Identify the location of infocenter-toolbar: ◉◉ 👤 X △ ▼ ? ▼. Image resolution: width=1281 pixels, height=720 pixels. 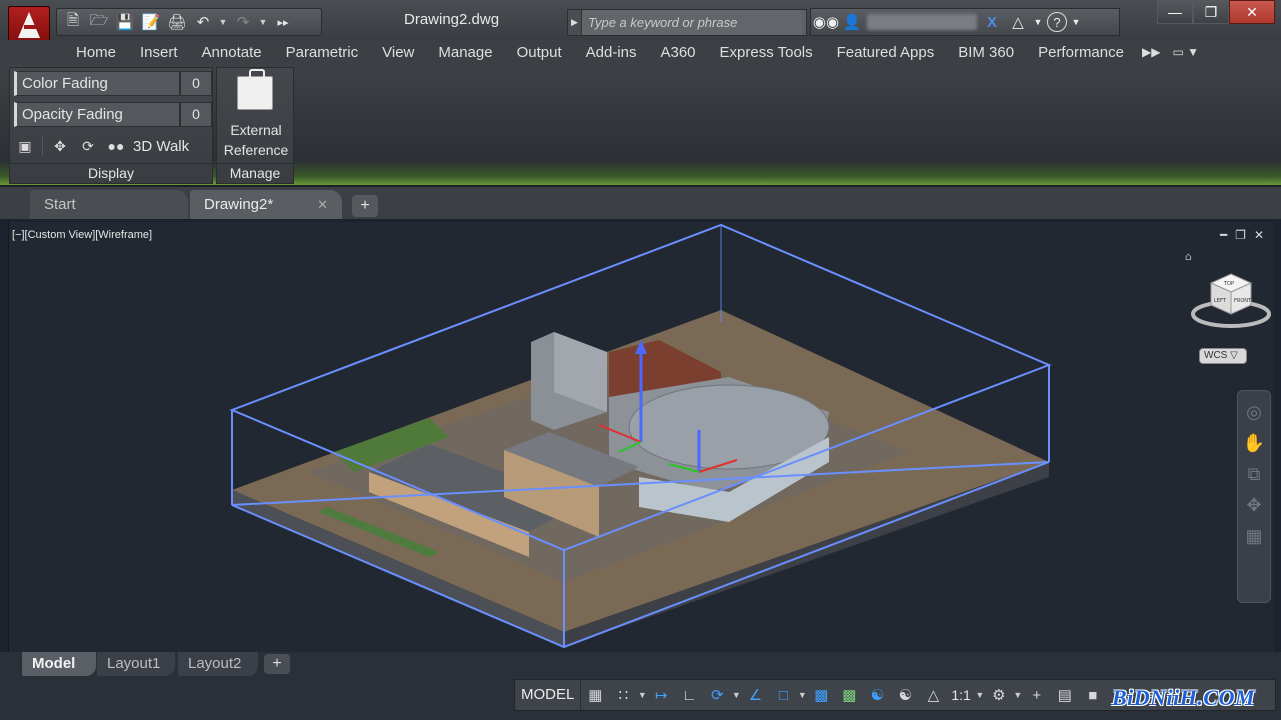
(965, 22).